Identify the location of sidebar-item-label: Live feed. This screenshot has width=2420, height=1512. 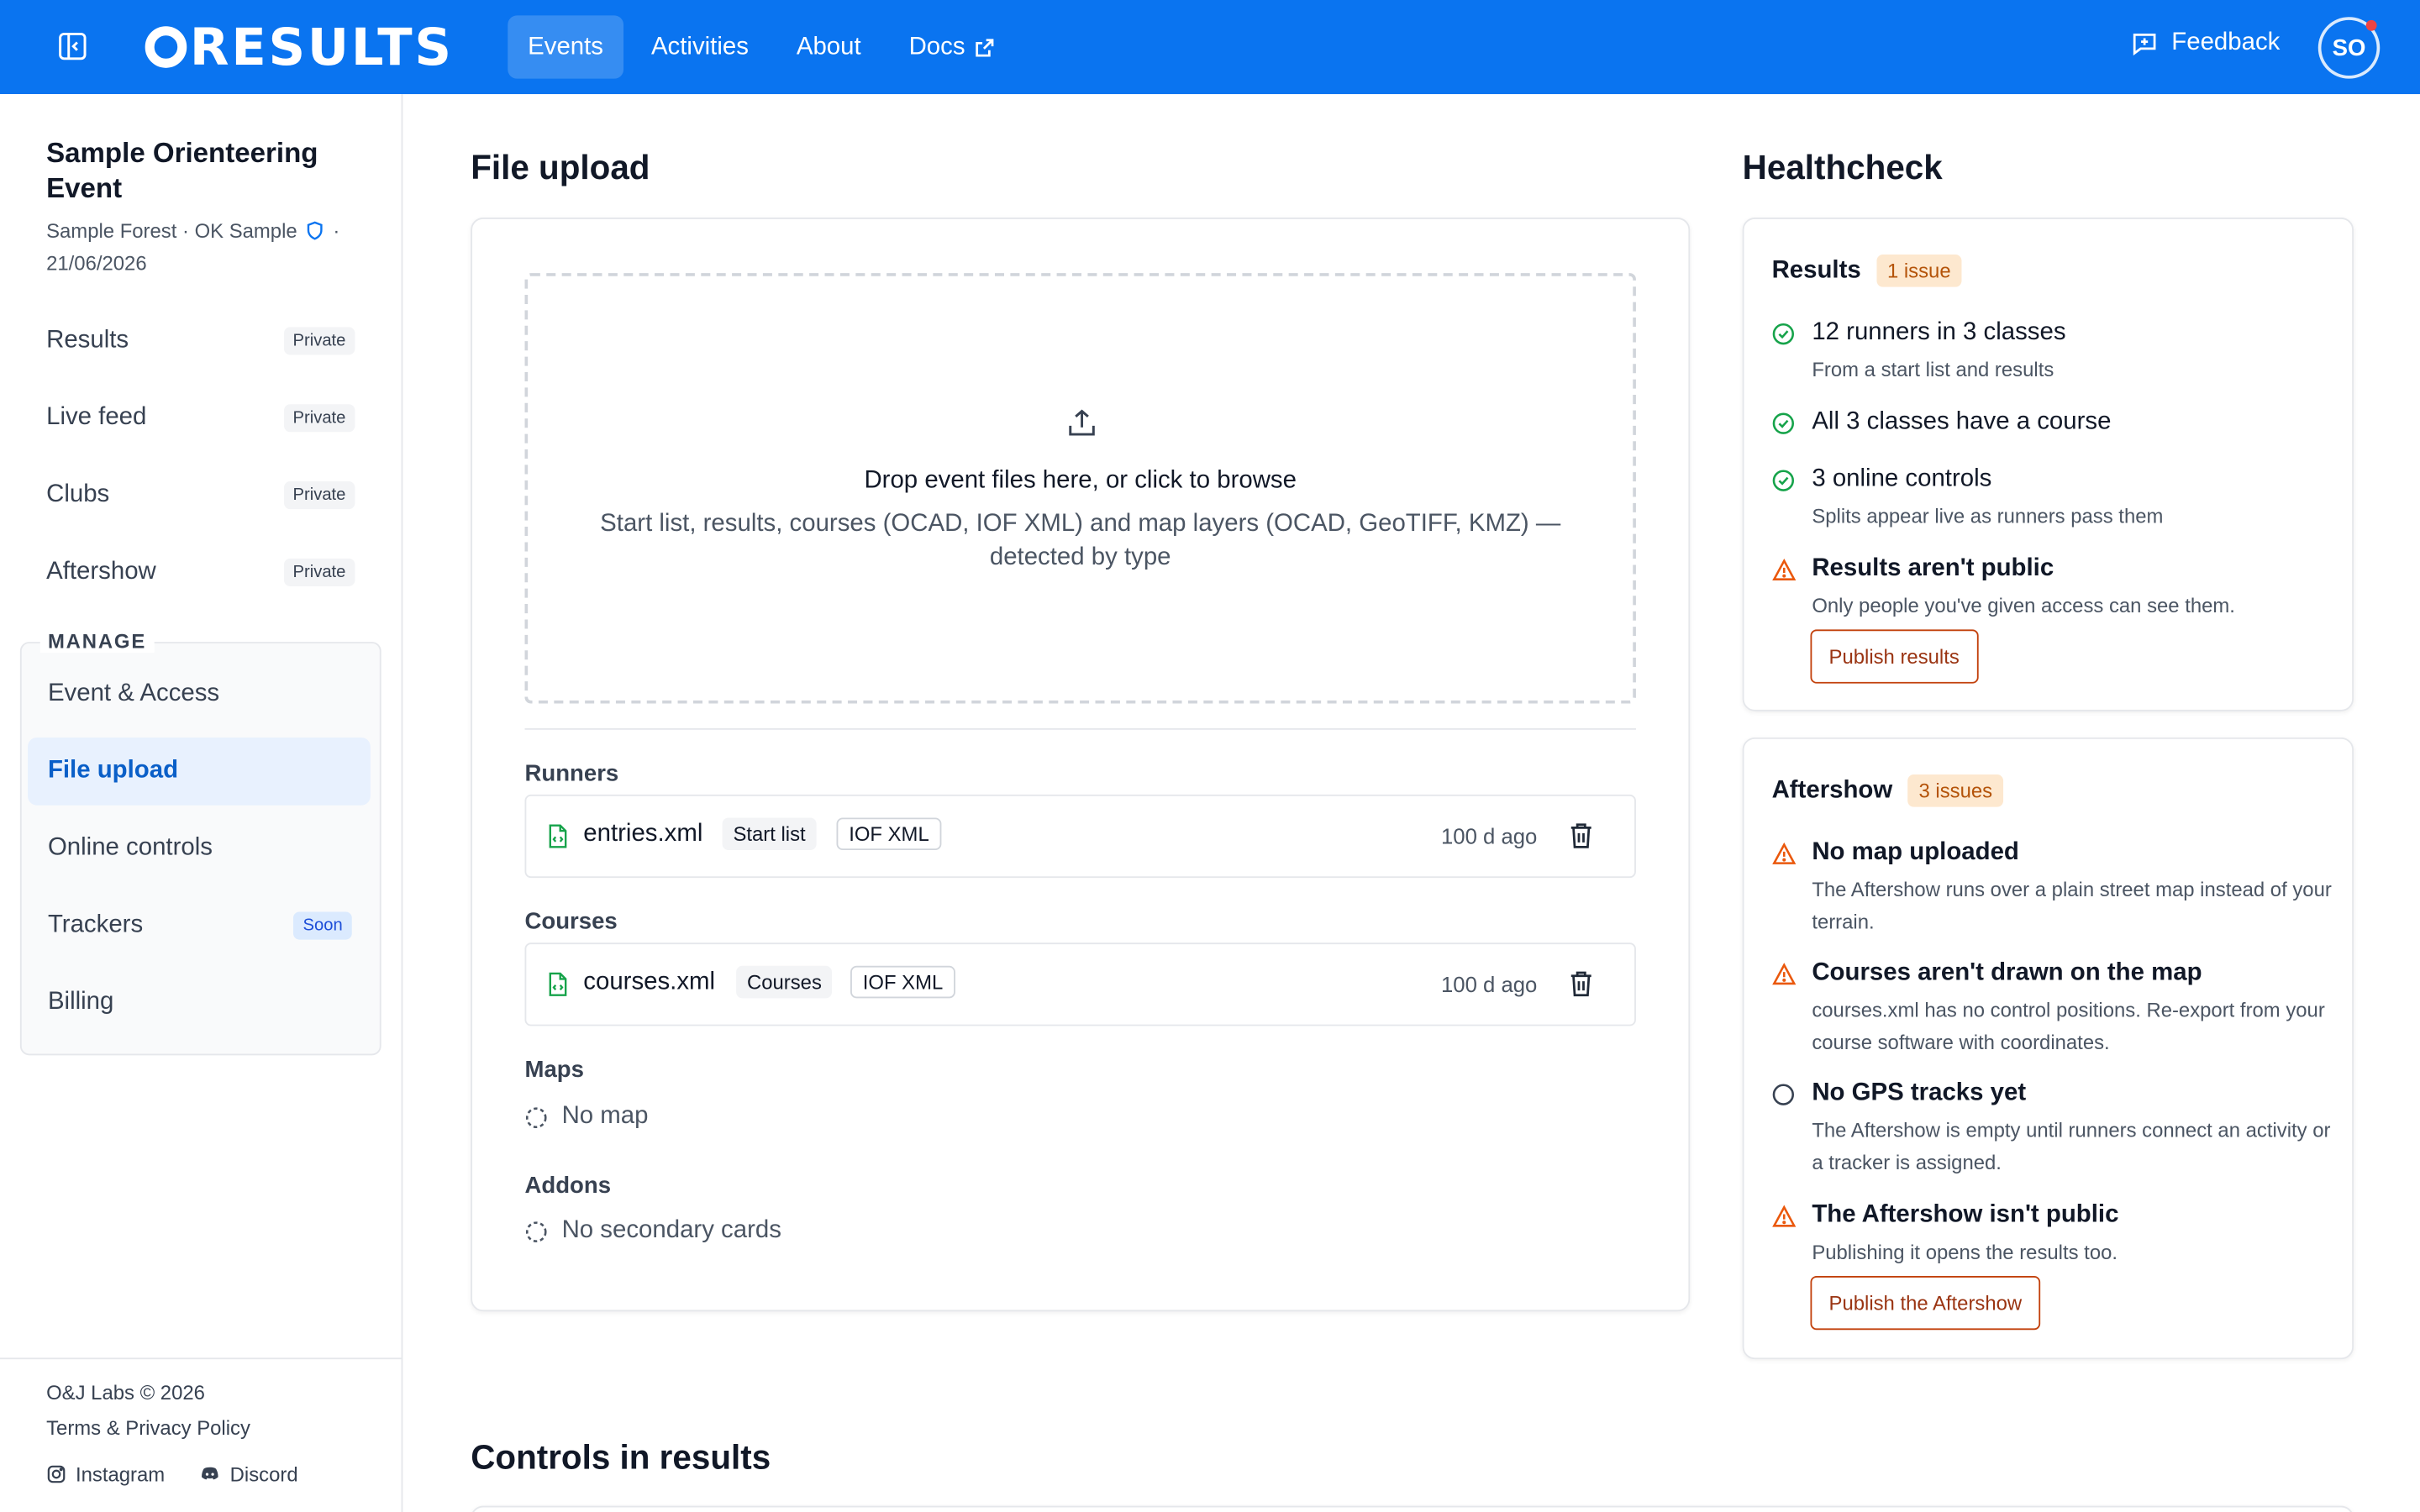
(96, 417).